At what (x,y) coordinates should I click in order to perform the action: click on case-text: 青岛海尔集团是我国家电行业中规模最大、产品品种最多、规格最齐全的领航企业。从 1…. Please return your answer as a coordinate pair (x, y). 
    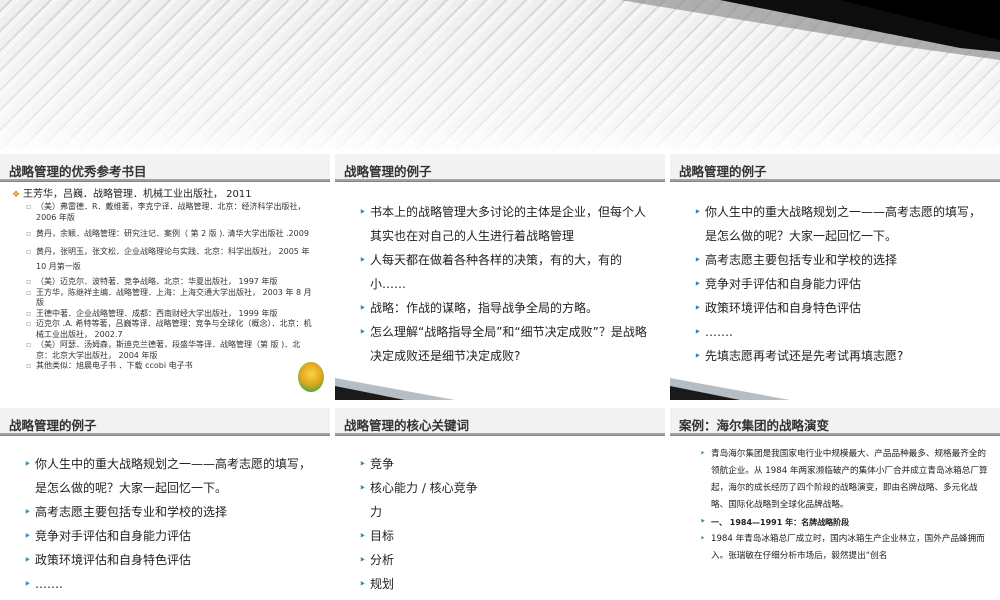
    Looking at the image, I should click on (845, 505).